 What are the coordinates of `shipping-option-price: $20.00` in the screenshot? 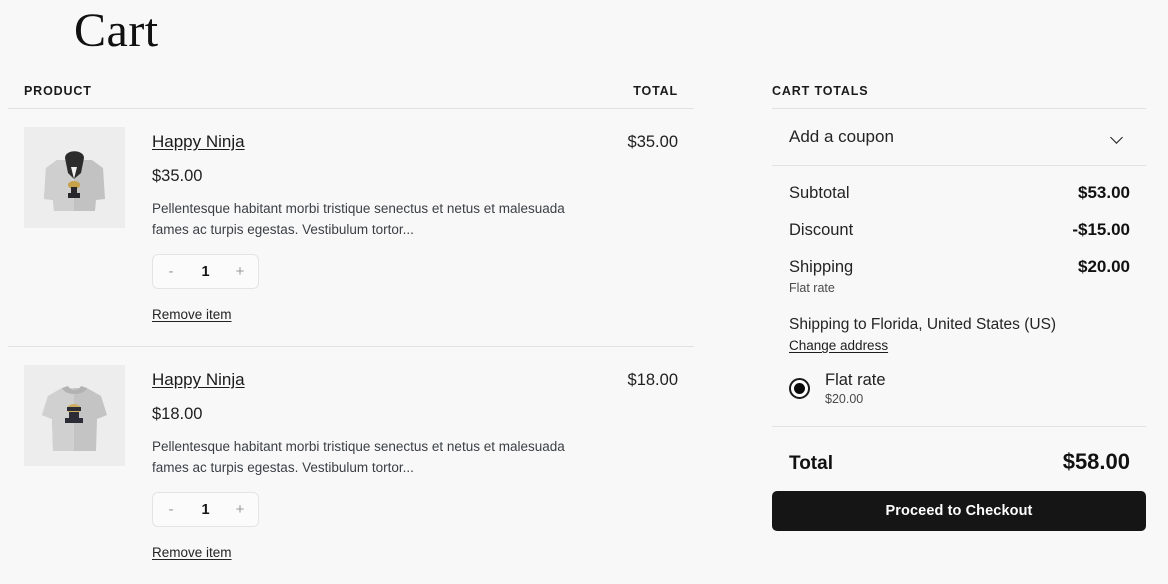 It's located at (844, 399).